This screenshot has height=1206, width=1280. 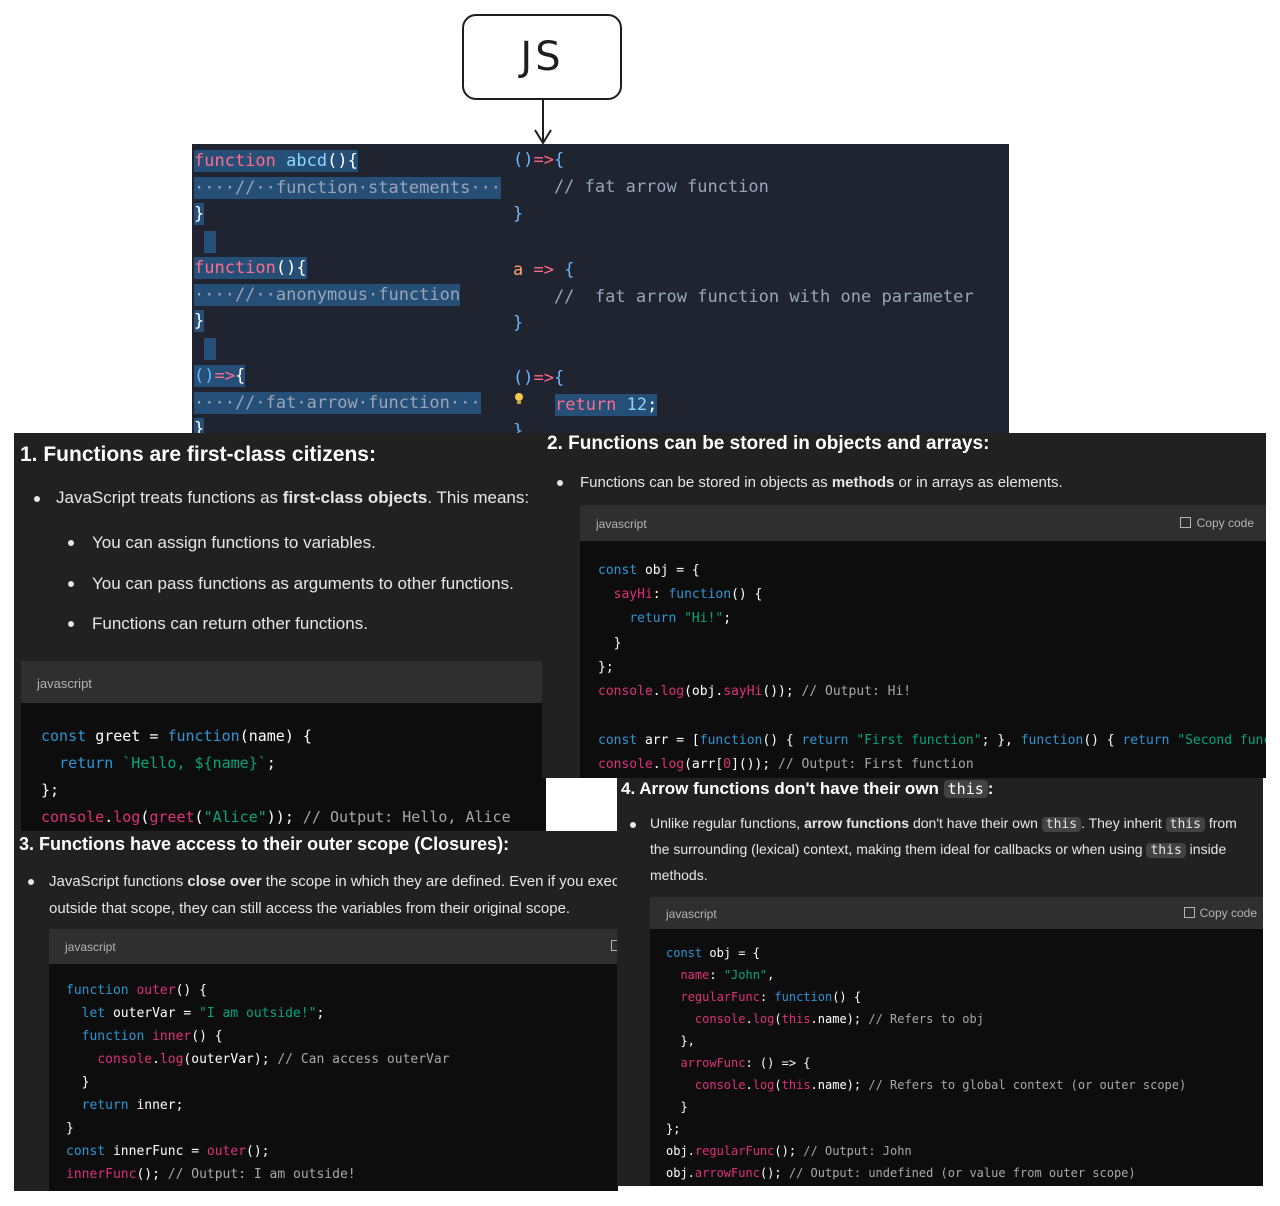 I want to click on editor-left-line-4: function(){, so click(x=250, y=268).